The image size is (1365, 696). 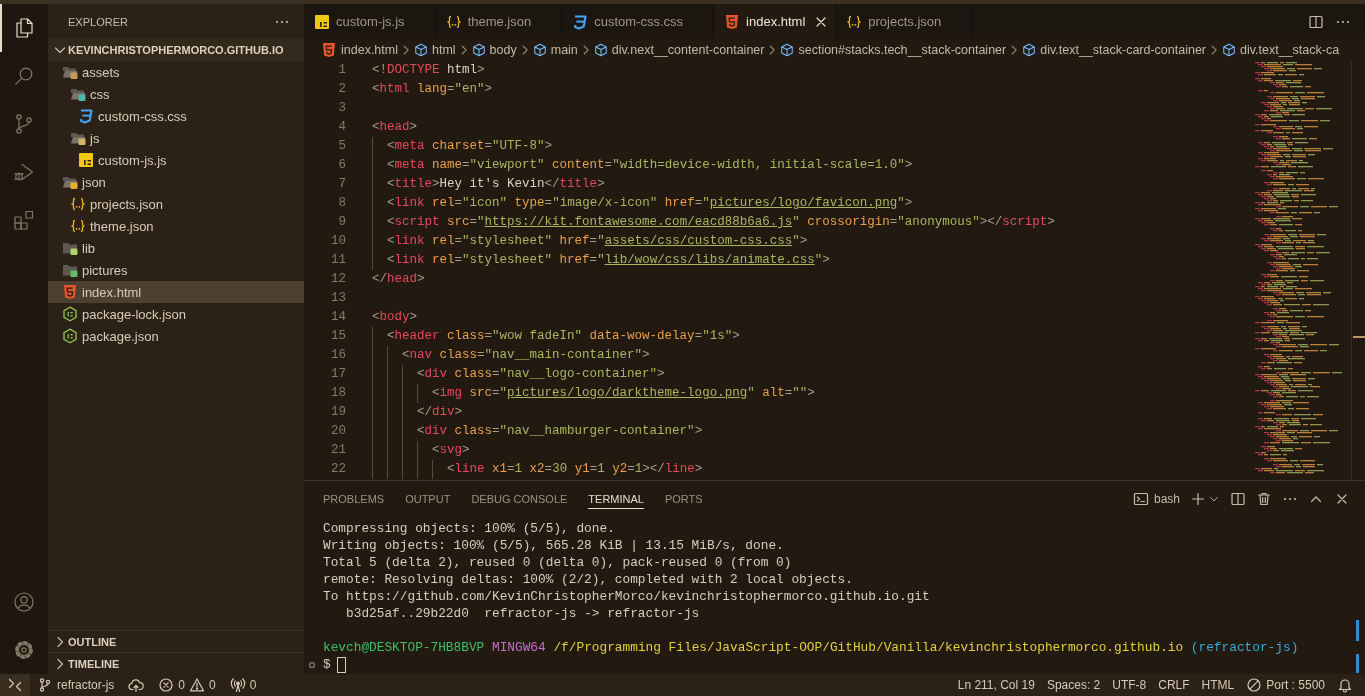 What do you see at coordinates (904, 21) in the screenshot?
I see `editor-tab: projects.json` at bounding box center [904, 21].